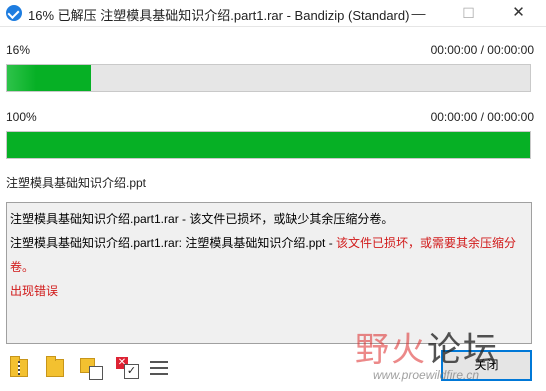 This screenshot has width=546, height=391. What do you see at coordinates (18, 50) in the screenshot?
I see `file-progress-percent: 16%` at bounding box center [18, 50].